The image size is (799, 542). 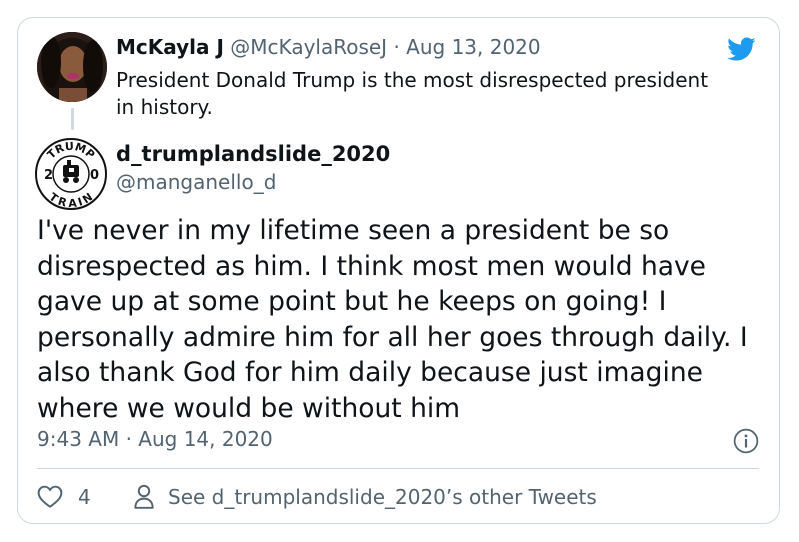 What do you see at coordinates (253, 154) in the screenshot?
I see `author-display-name: d_trumplandslide_2020` at bounding box center [253, 154].